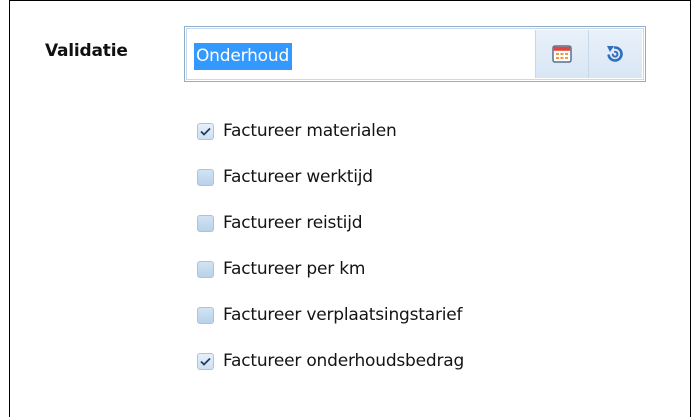 The height and width of the screenshot is (417, 691). Describe the element at coordinates (243, 56) in the screenshot. I see `validation-value: Onderhoud` at that location.